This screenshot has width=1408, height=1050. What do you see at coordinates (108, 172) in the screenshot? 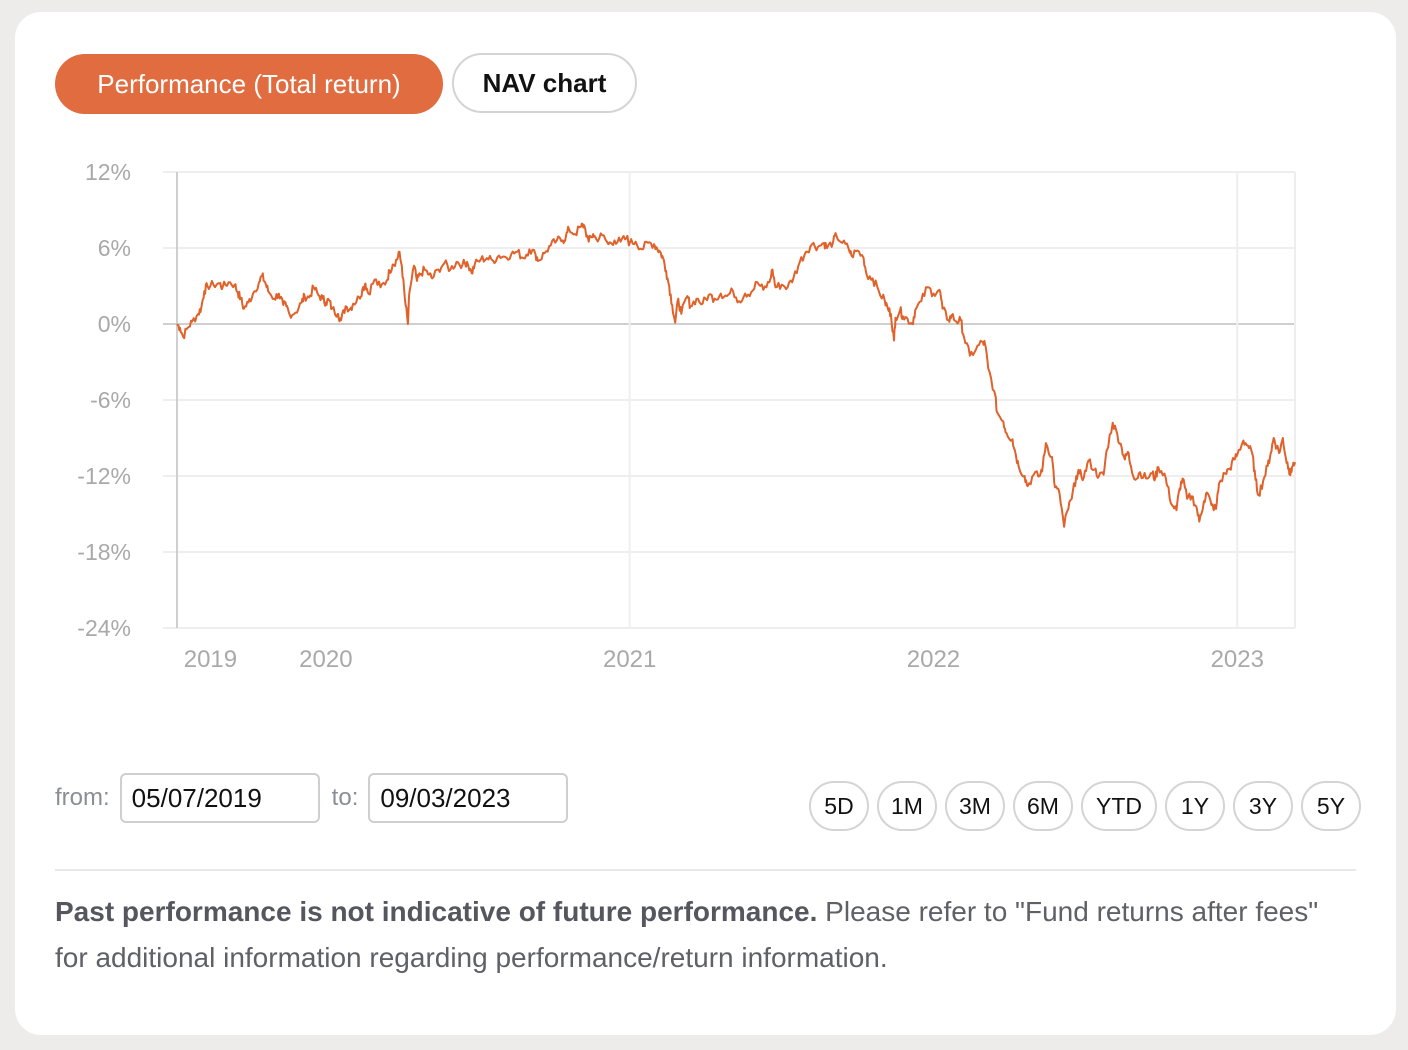
I see `y-tick-label: 12%` at bounding box center [108, 172].